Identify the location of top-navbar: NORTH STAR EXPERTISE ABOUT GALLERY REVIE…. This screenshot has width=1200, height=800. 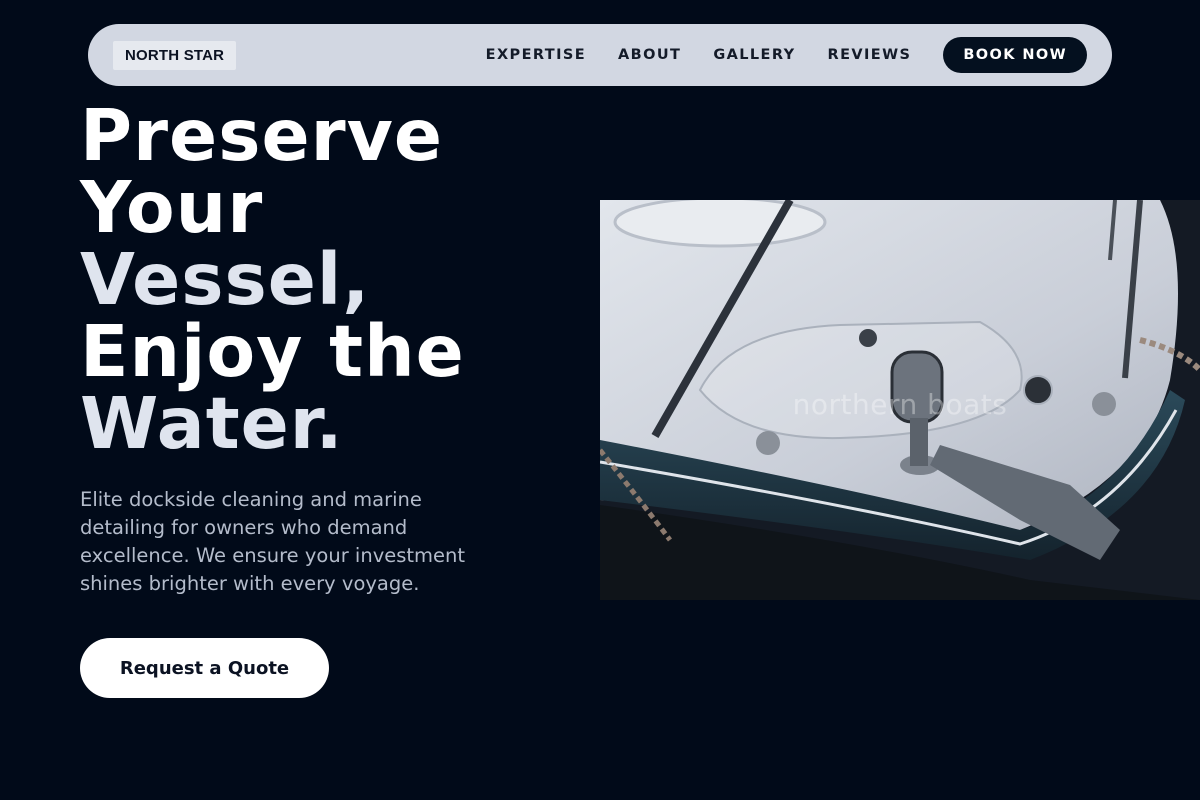
(600, 55).